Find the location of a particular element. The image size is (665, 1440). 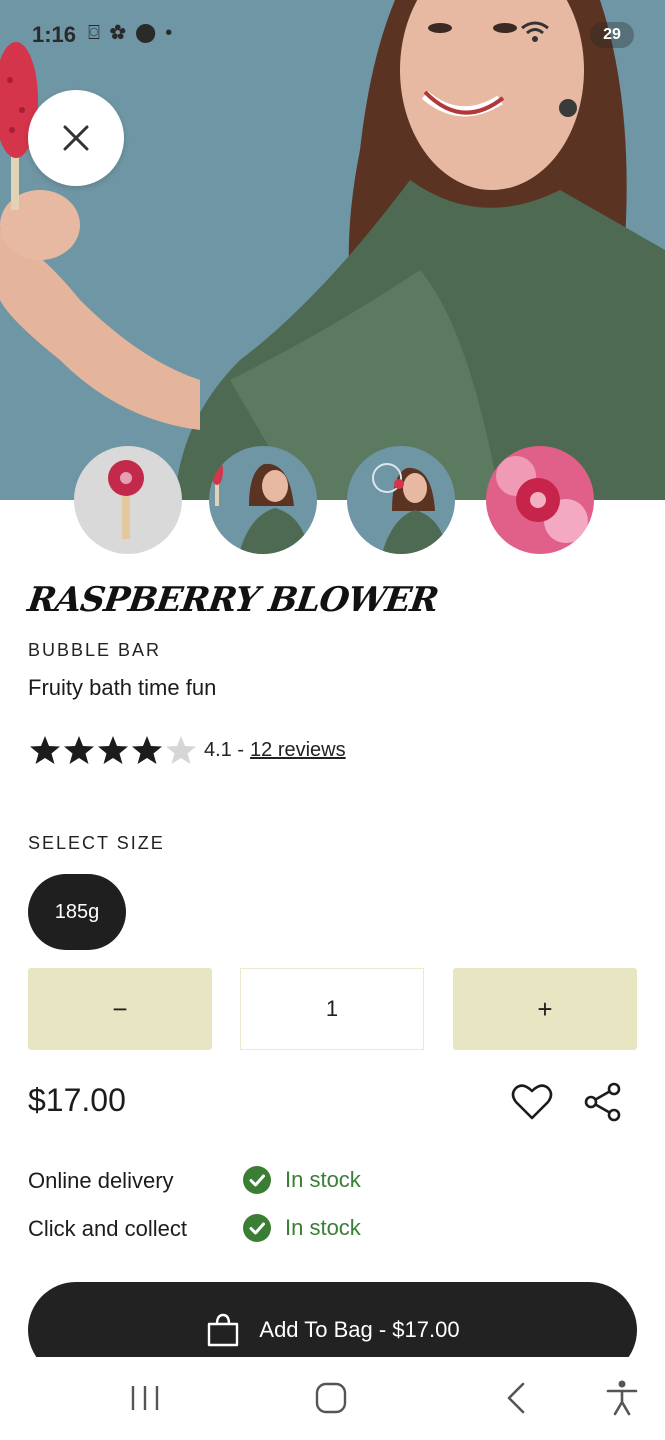

select-size-label: SELECT SIZE is located at coordinates (96, 843).